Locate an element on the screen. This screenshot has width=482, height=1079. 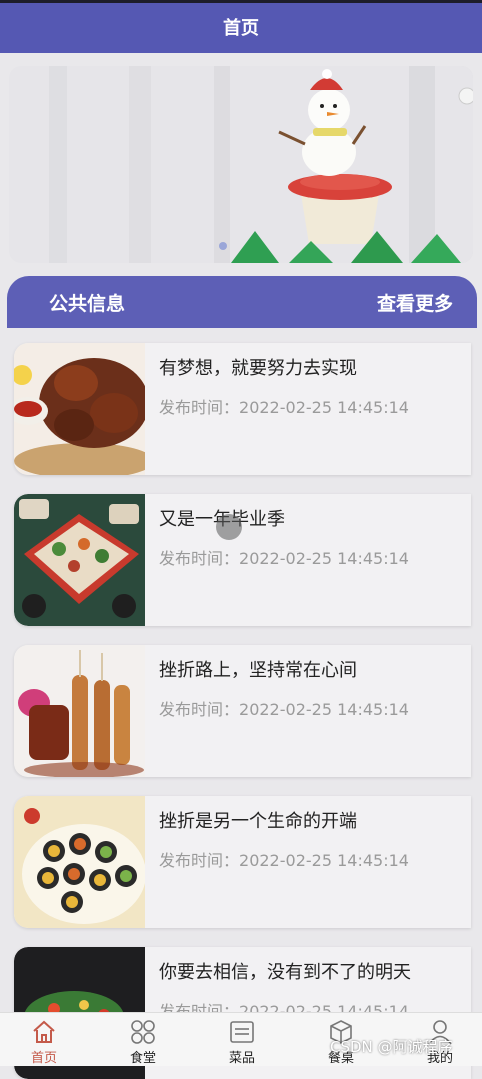
tab-label: 食堂 is located at coordinates (142, 1058).